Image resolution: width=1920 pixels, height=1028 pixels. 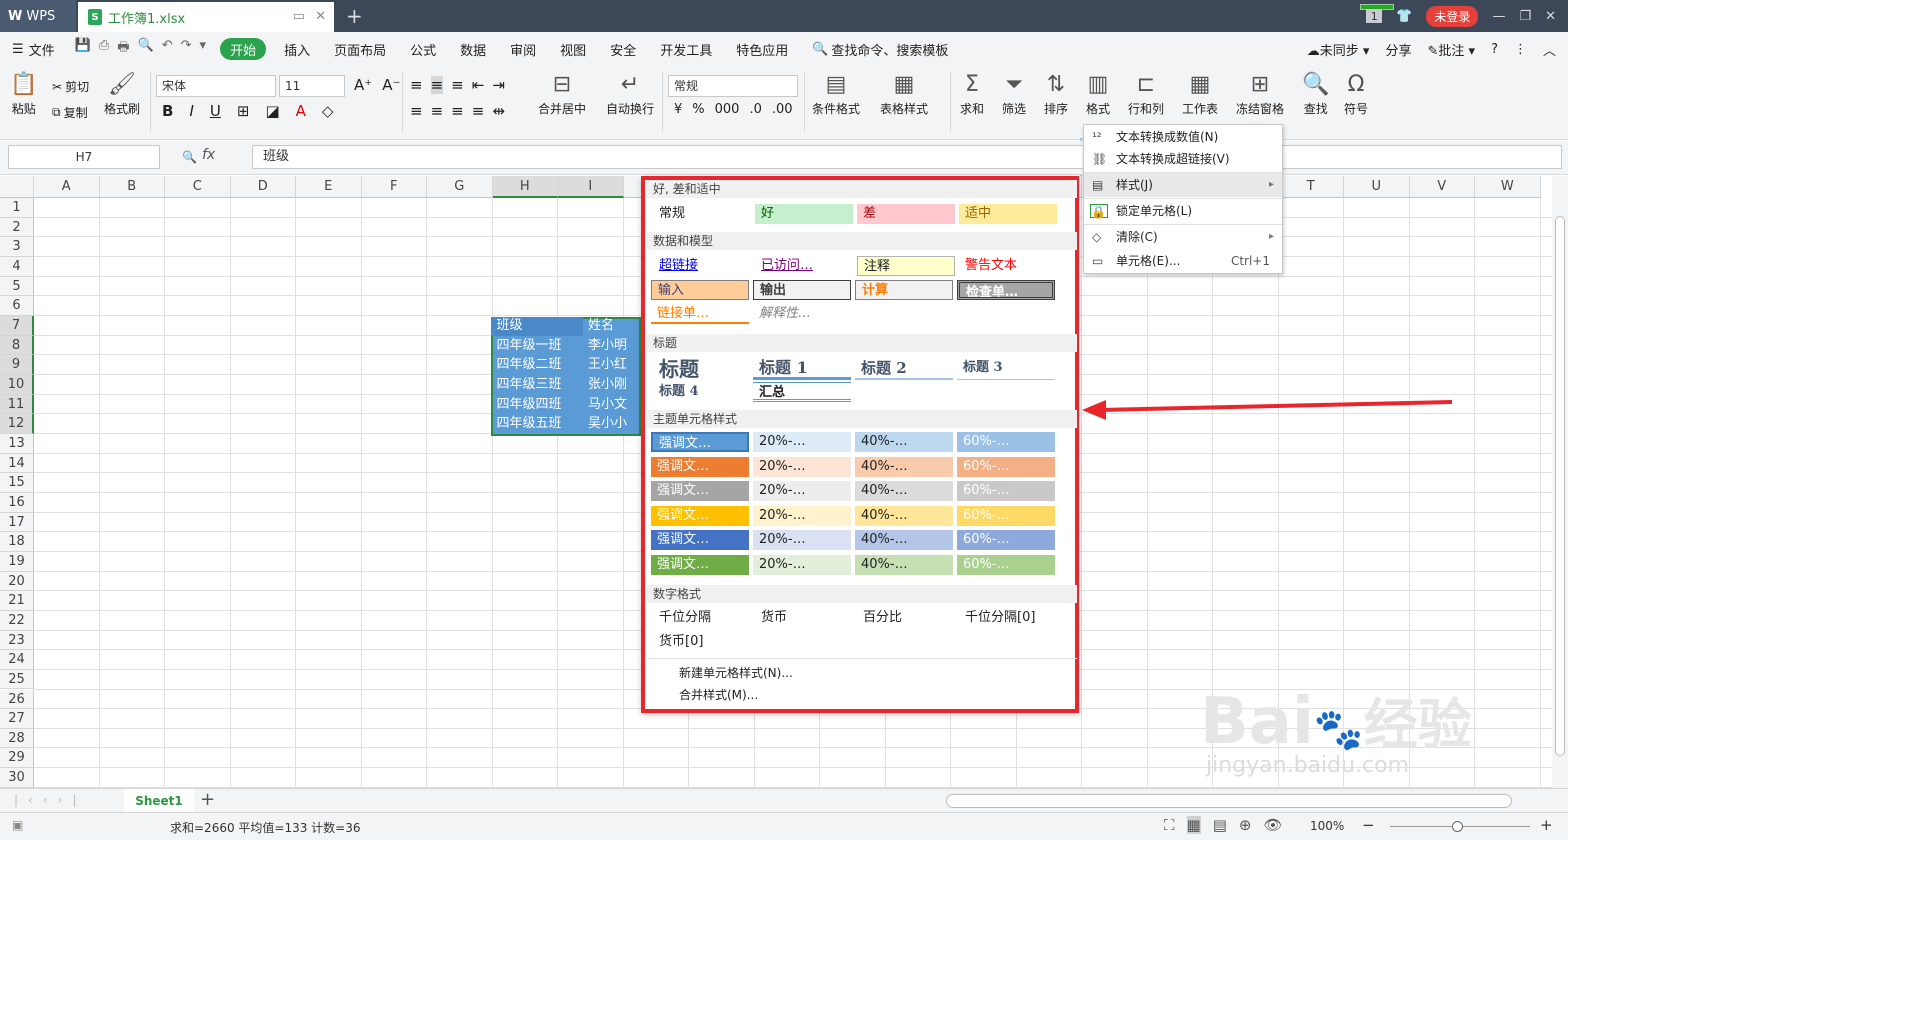 I want to click on row-header-30: 30, so click(x=17, y=778).